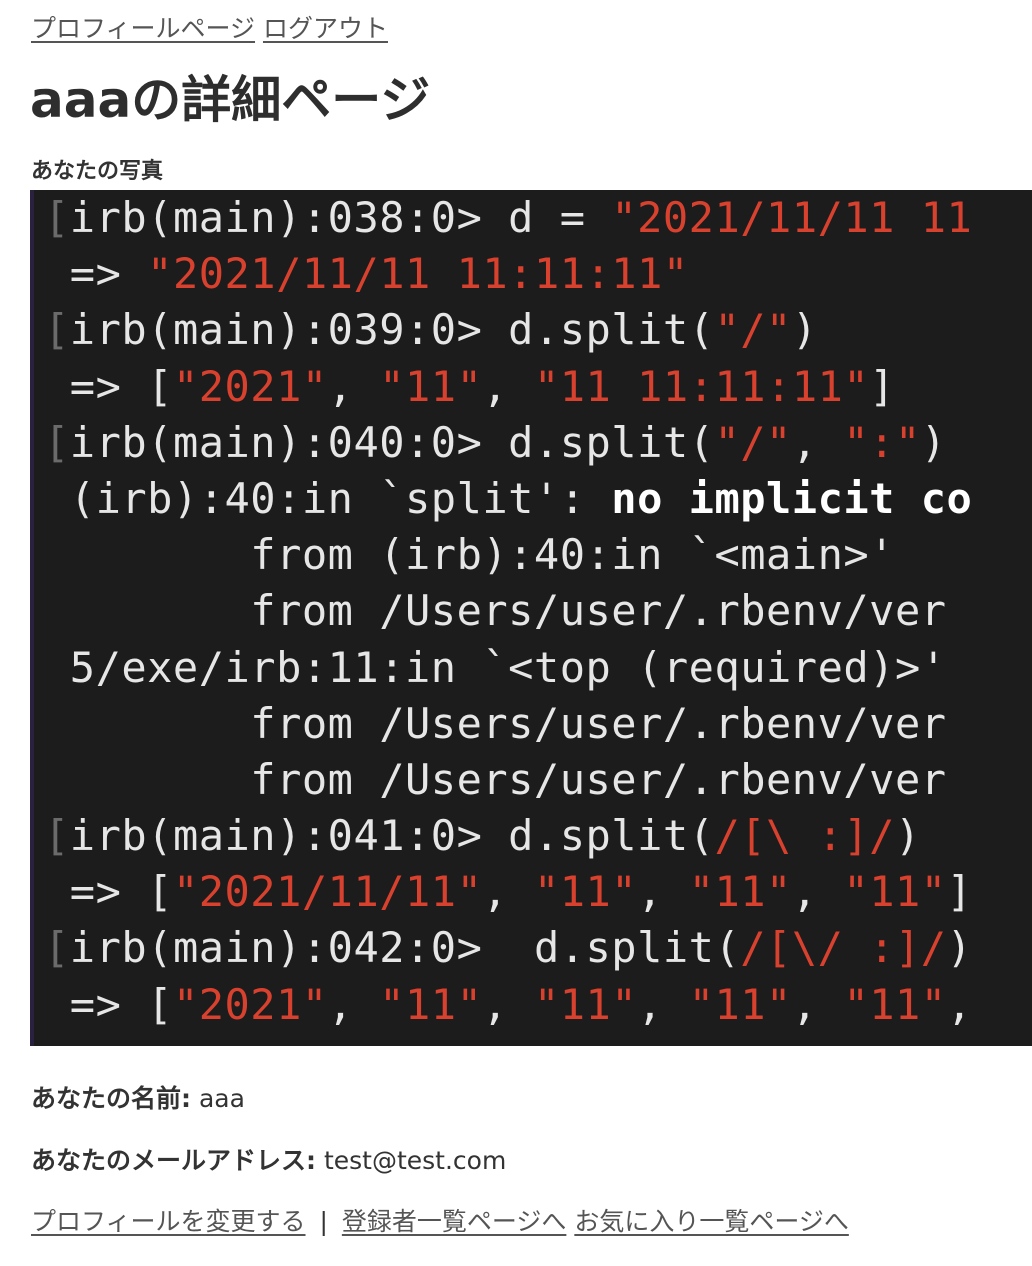 The height and width of the screenshot is (1266, 1032). I want to click on terminal-segment: "2021/11/11 11:11:11", so click(418, 274).